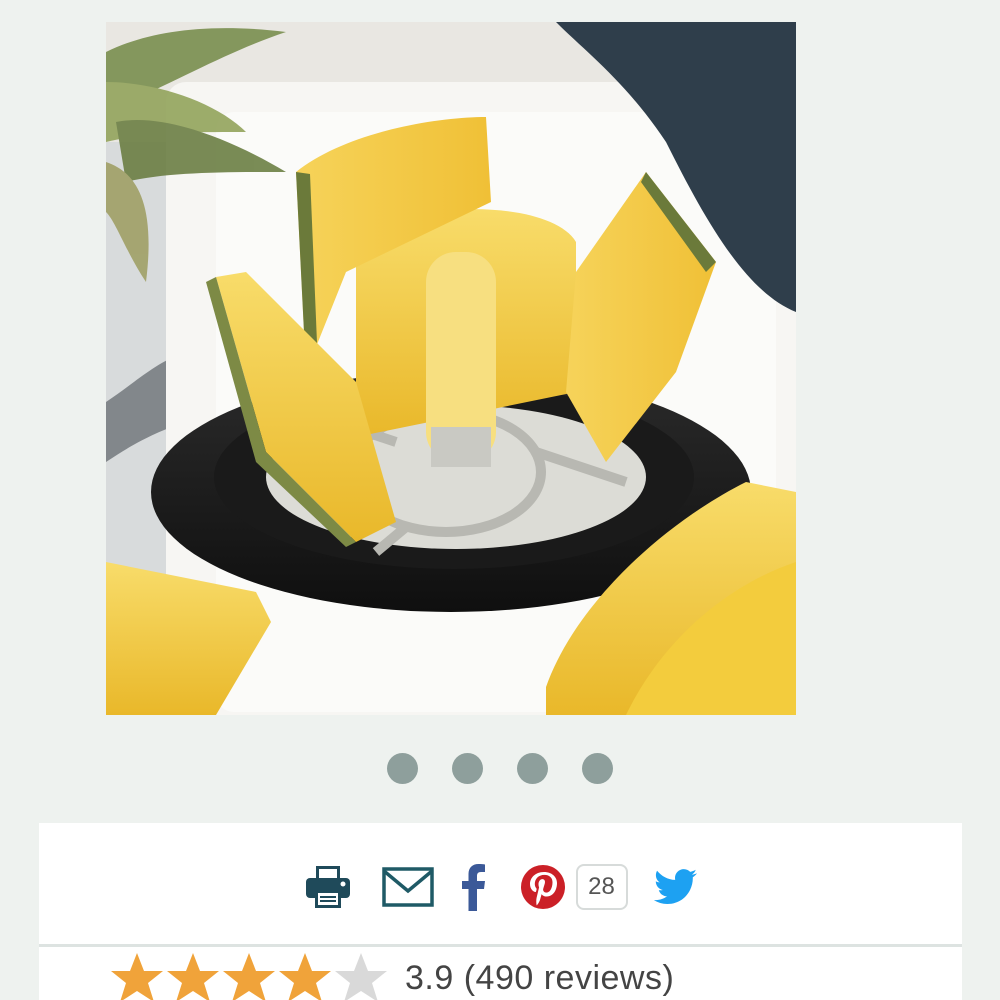  I want to click on twitter-icon, so click(675, 886).